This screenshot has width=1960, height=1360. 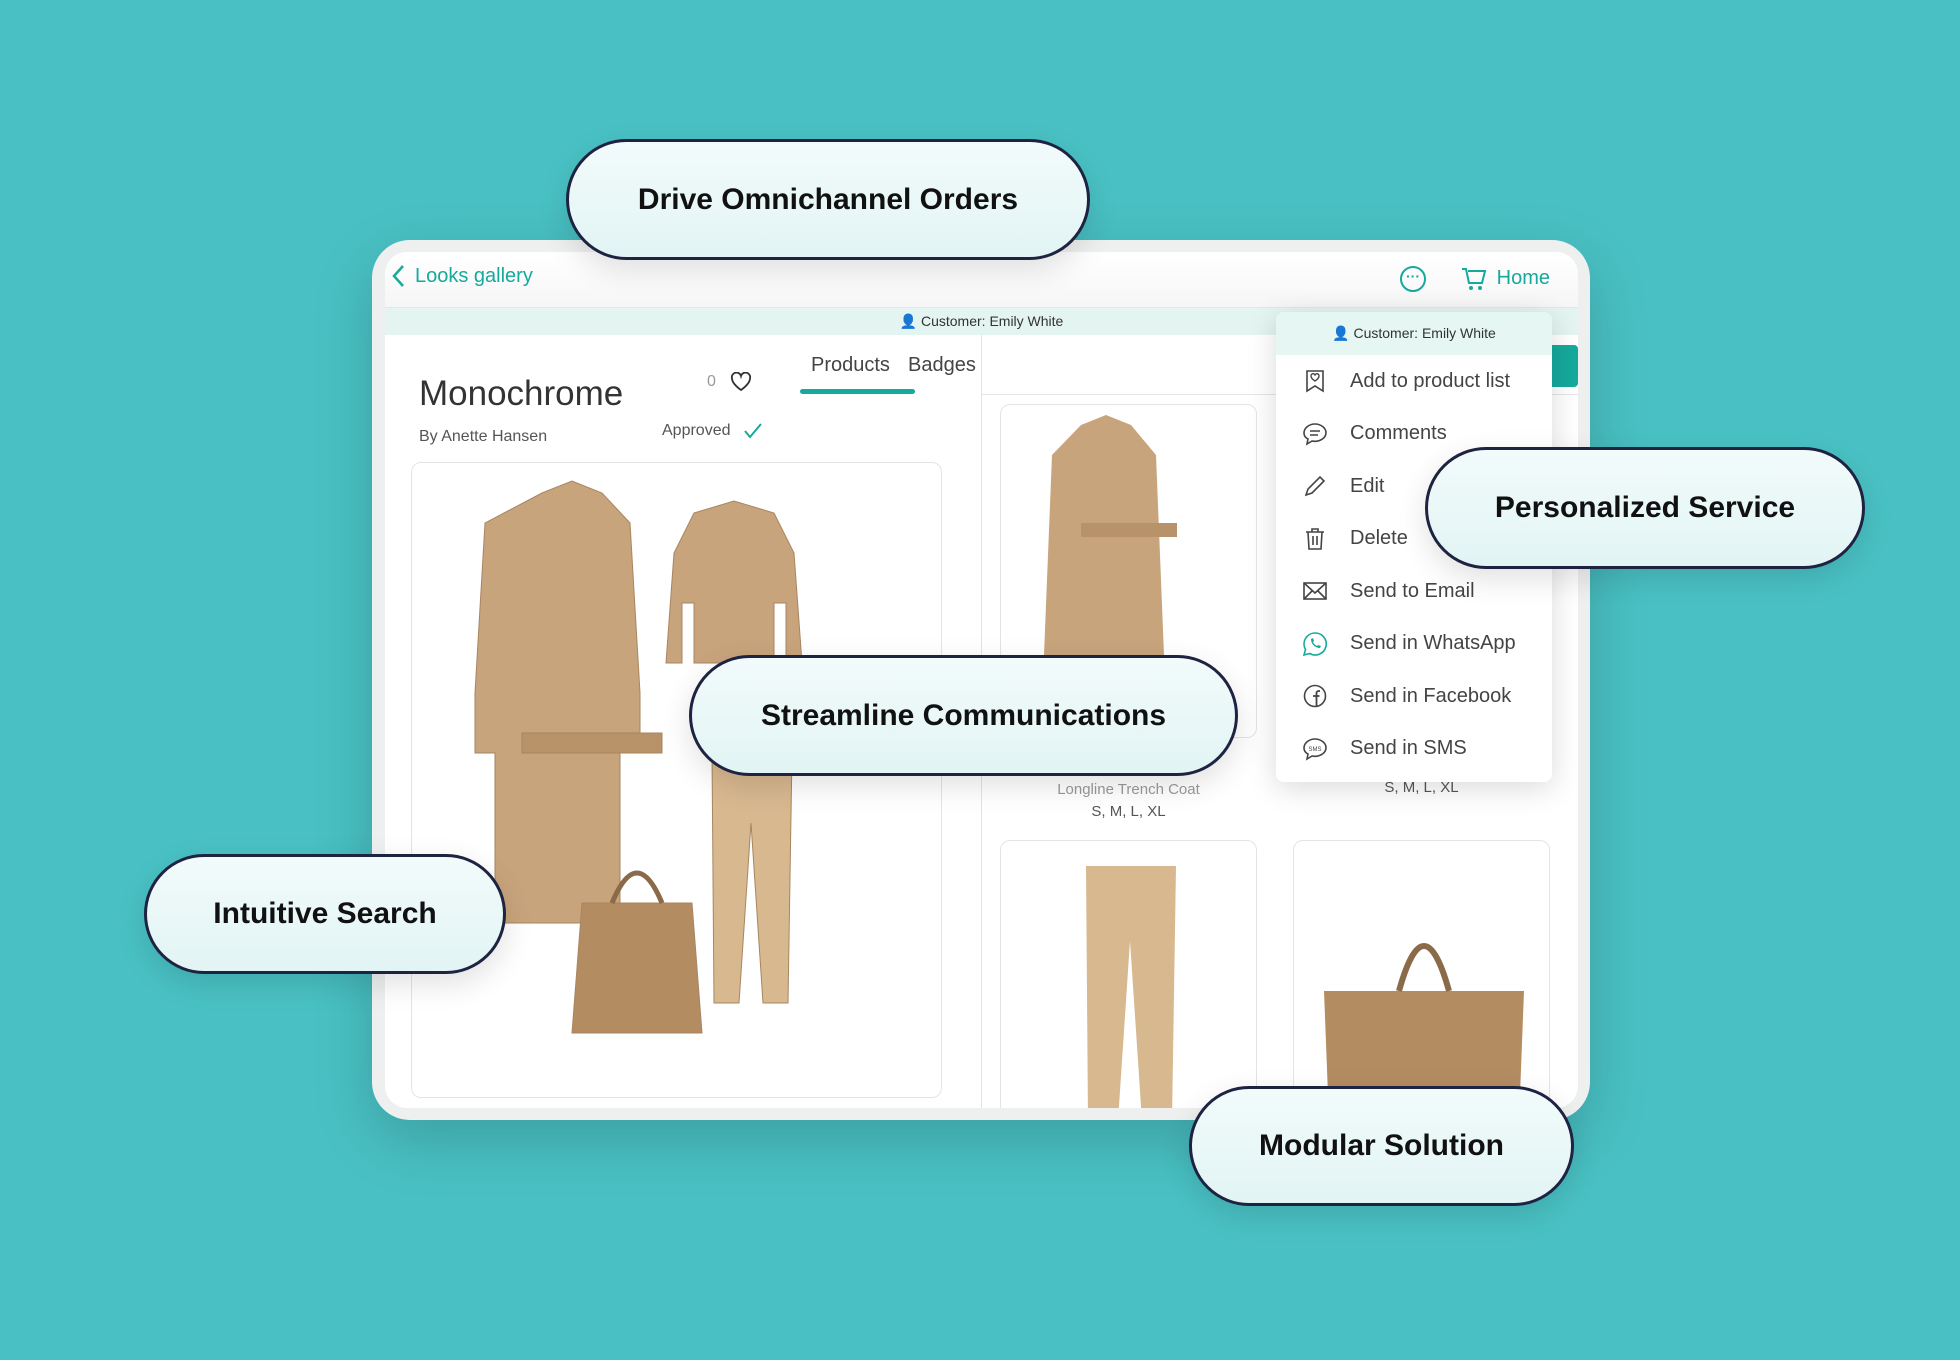 I want to click on customer-label: Customer: Emily White, so click(x=992, y=321).